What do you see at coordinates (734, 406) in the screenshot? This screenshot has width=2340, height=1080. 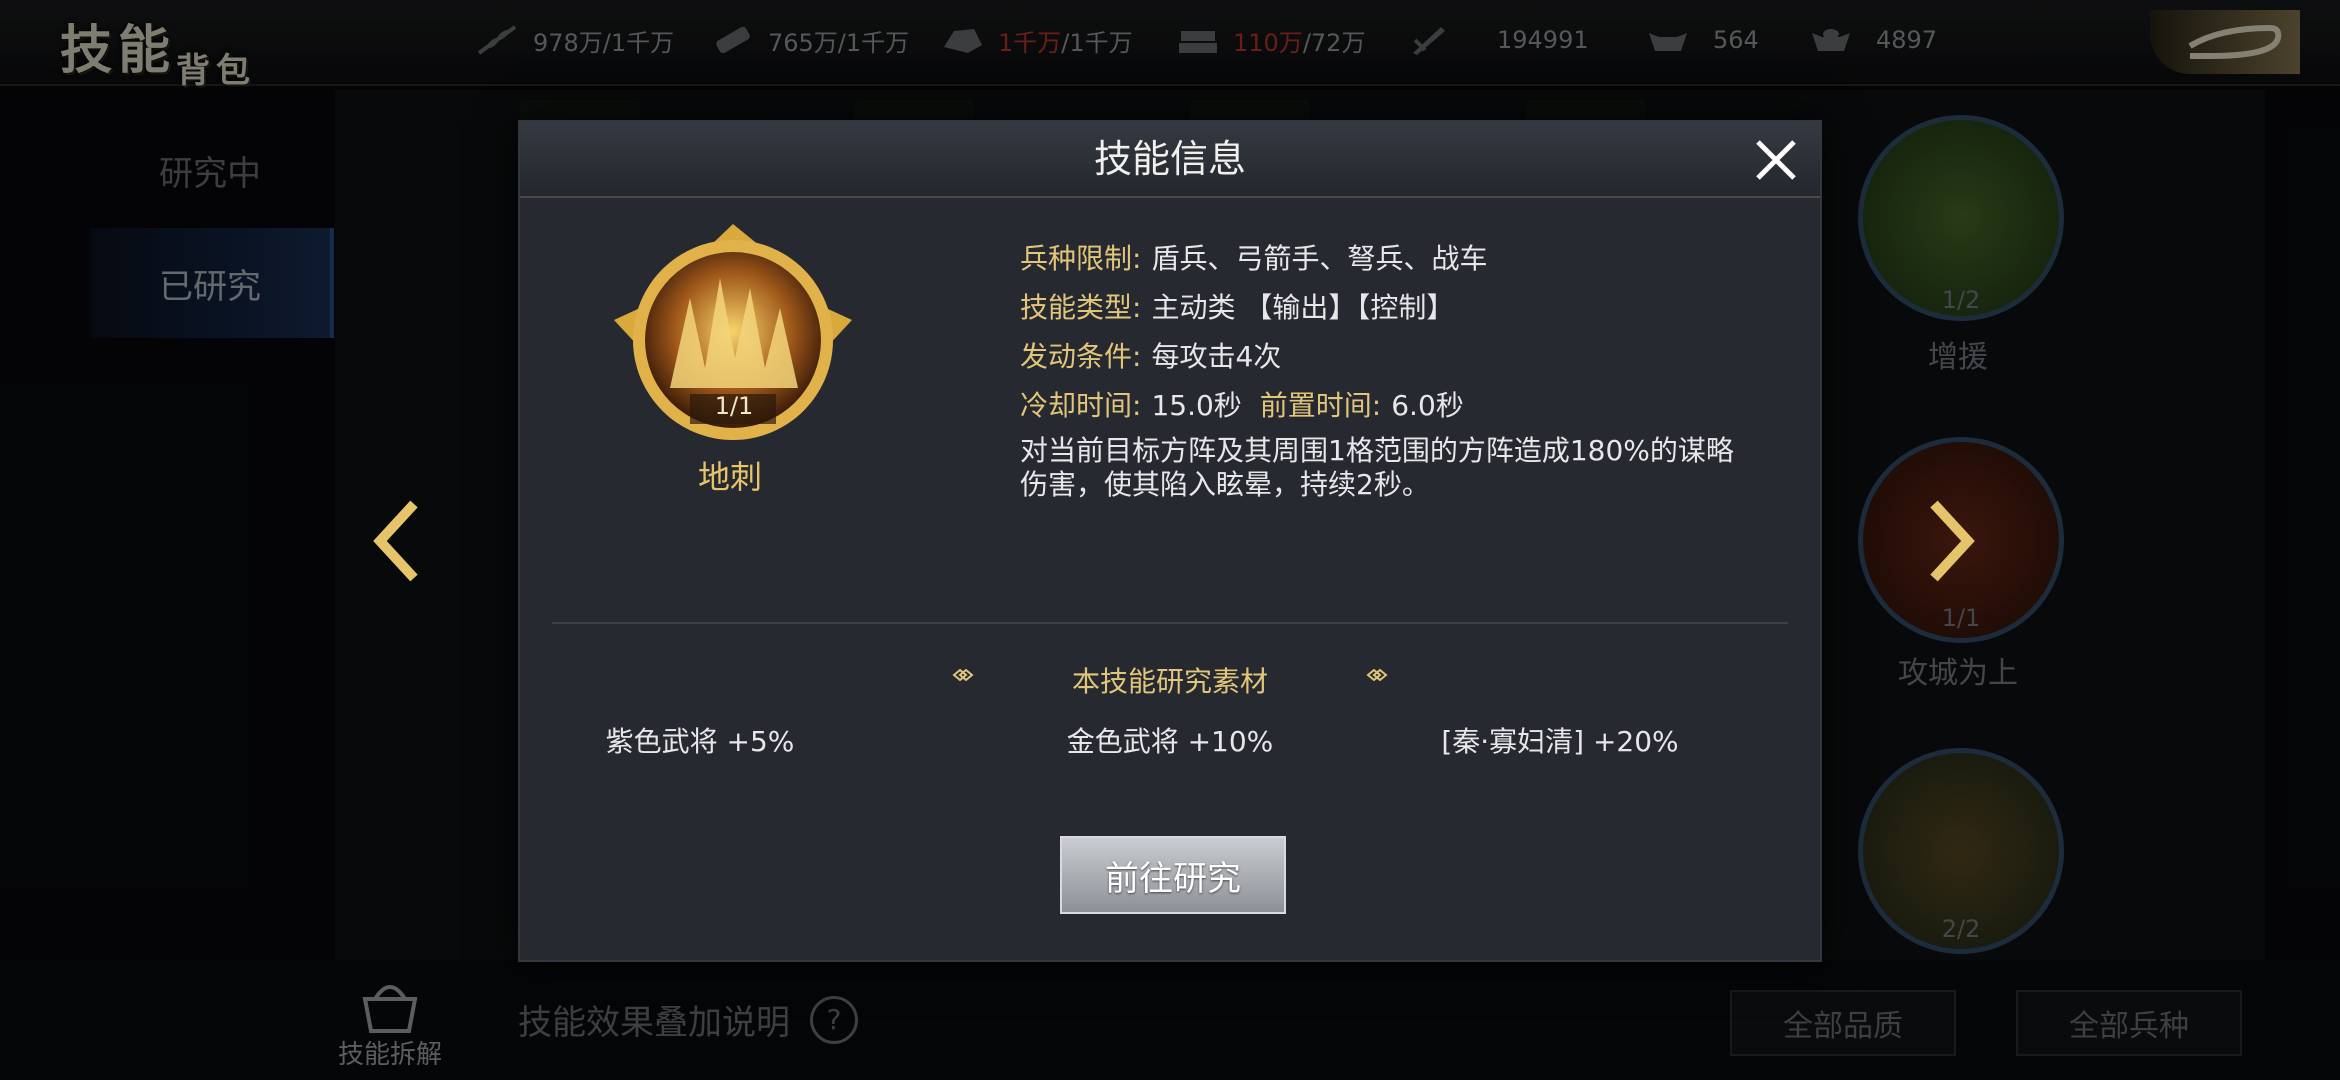 I see `skill-level-badge: 1/1` at bounding box center [734, 406].